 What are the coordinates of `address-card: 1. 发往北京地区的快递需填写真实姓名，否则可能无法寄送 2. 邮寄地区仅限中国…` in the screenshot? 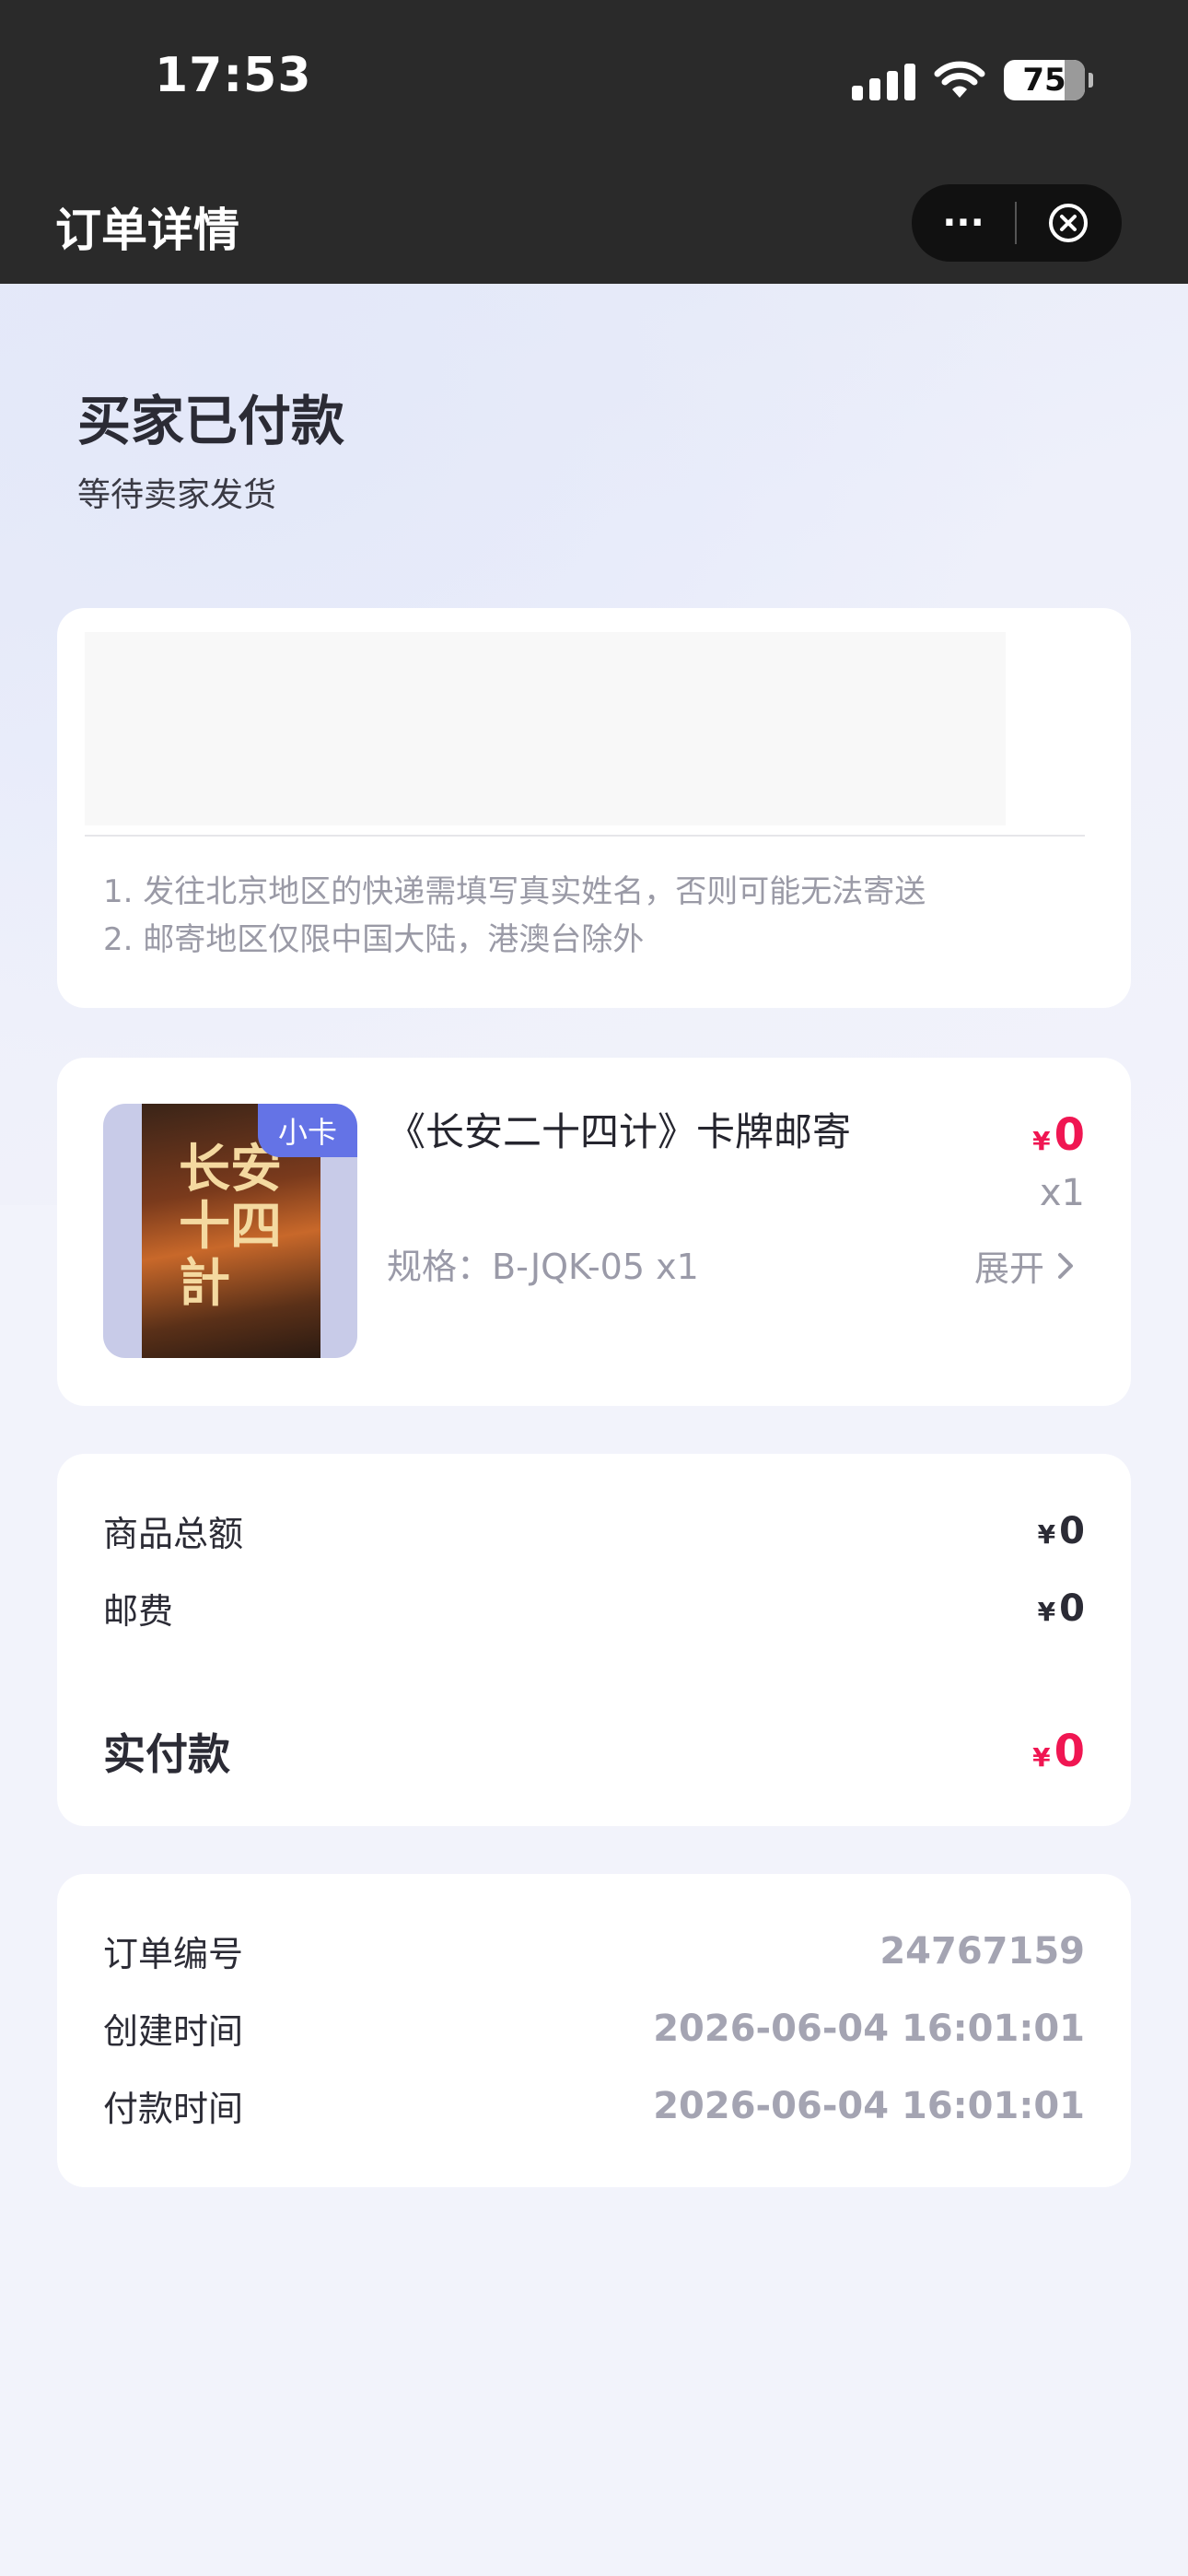 It's located at (594, 808).